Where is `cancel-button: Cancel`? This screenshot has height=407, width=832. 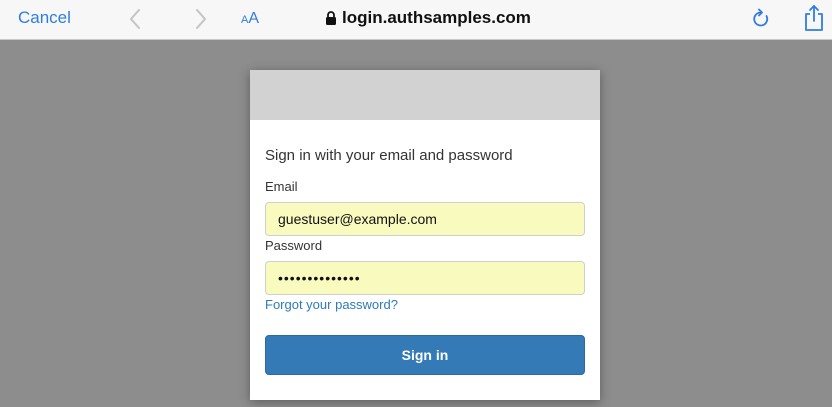 cancel-button: Cancel is located at coordinates (44, 18).